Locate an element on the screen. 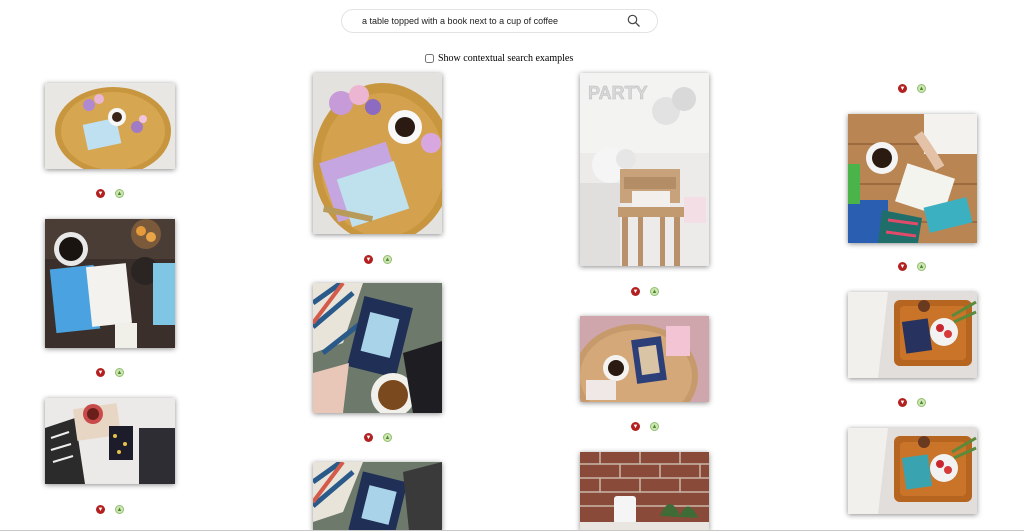 The height and width of the screenshot is (531, 1024). search-input is located at coordinates (492, 21).